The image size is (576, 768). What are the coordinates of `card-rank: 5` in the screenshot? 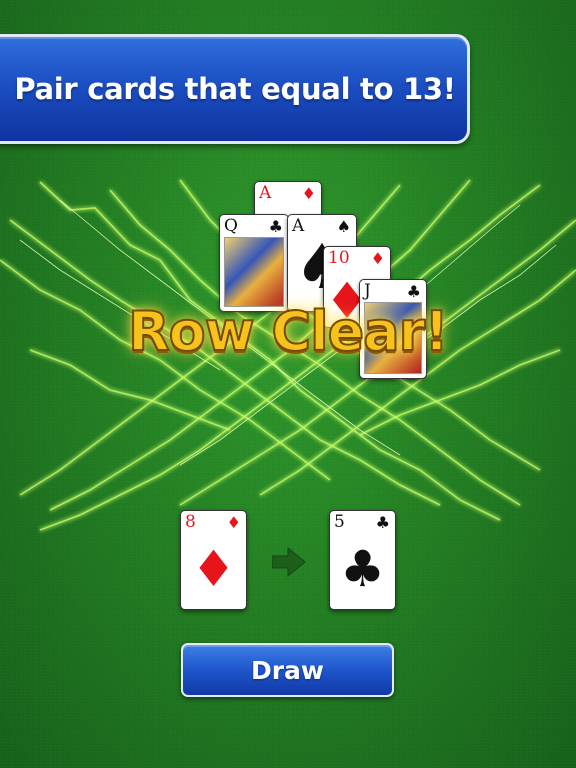 It's located at (339, 522).